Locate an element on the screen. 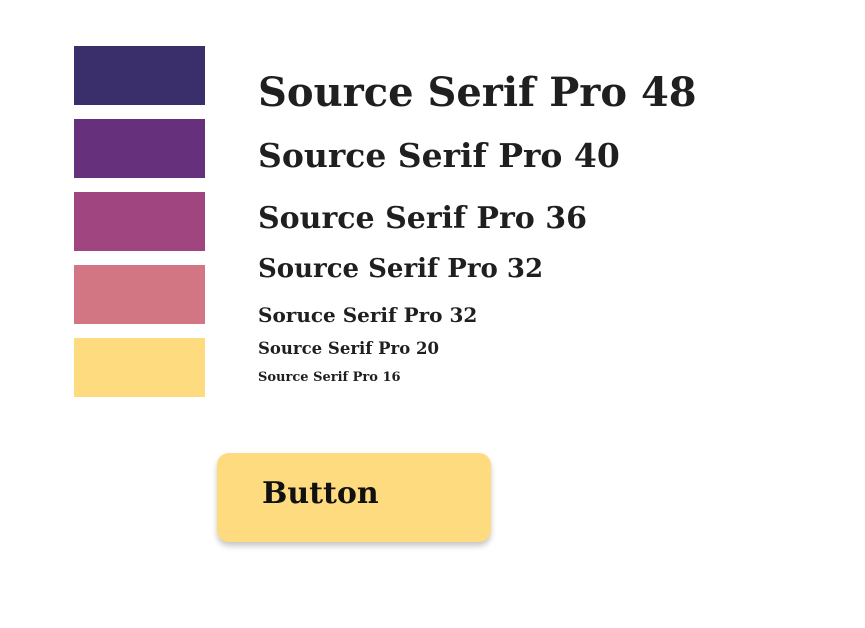 This screenshot has width=865, height=628. type-sample-16: Source Serif Pro 16 is located at coordinates (329, 377).